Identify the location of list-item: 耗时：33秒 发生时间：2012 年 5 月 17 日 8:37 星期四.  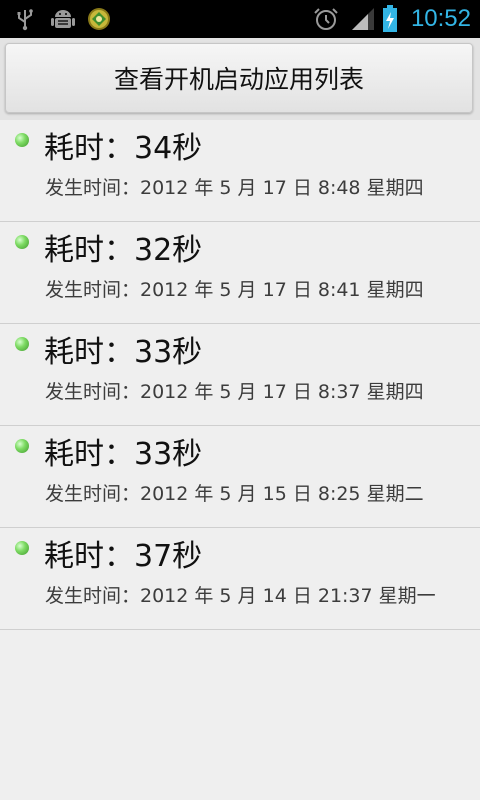
(240, 375).